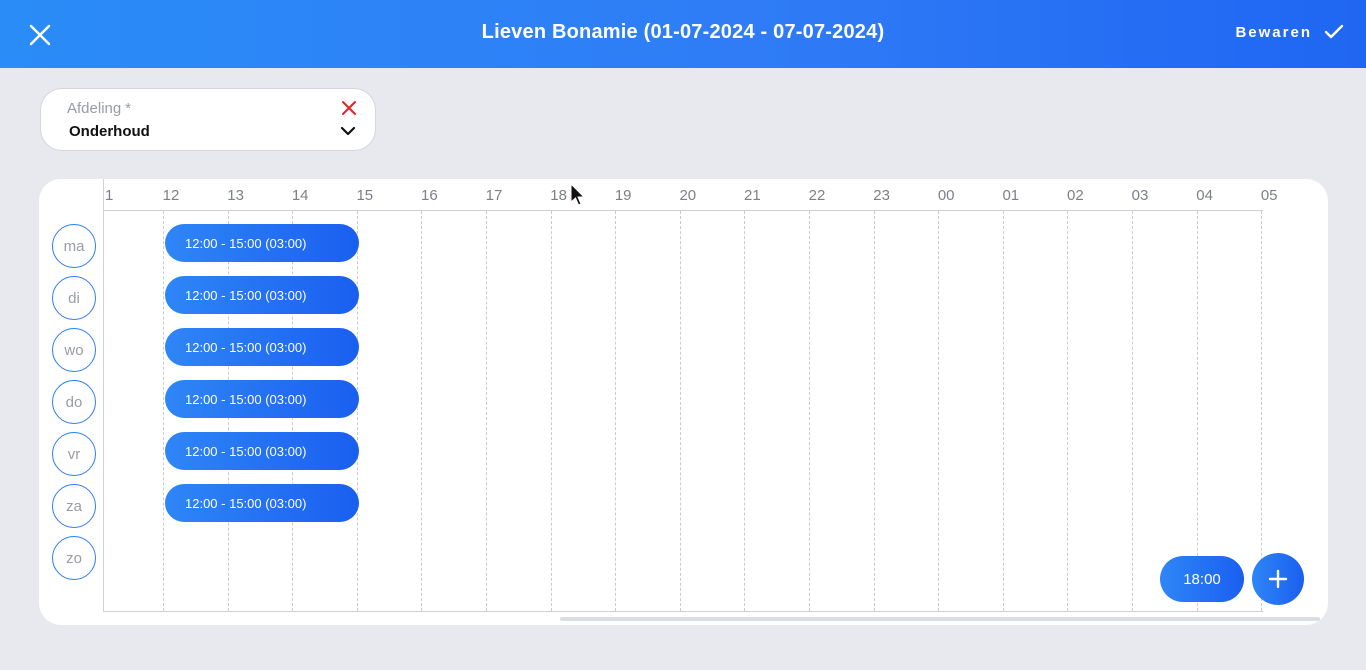 This screenshot has height=670, width=1366. What do you see at coordinates (940, 619) in the screenshot?
I see `horizontal-scrollbar` at bounding box center [940, 619].